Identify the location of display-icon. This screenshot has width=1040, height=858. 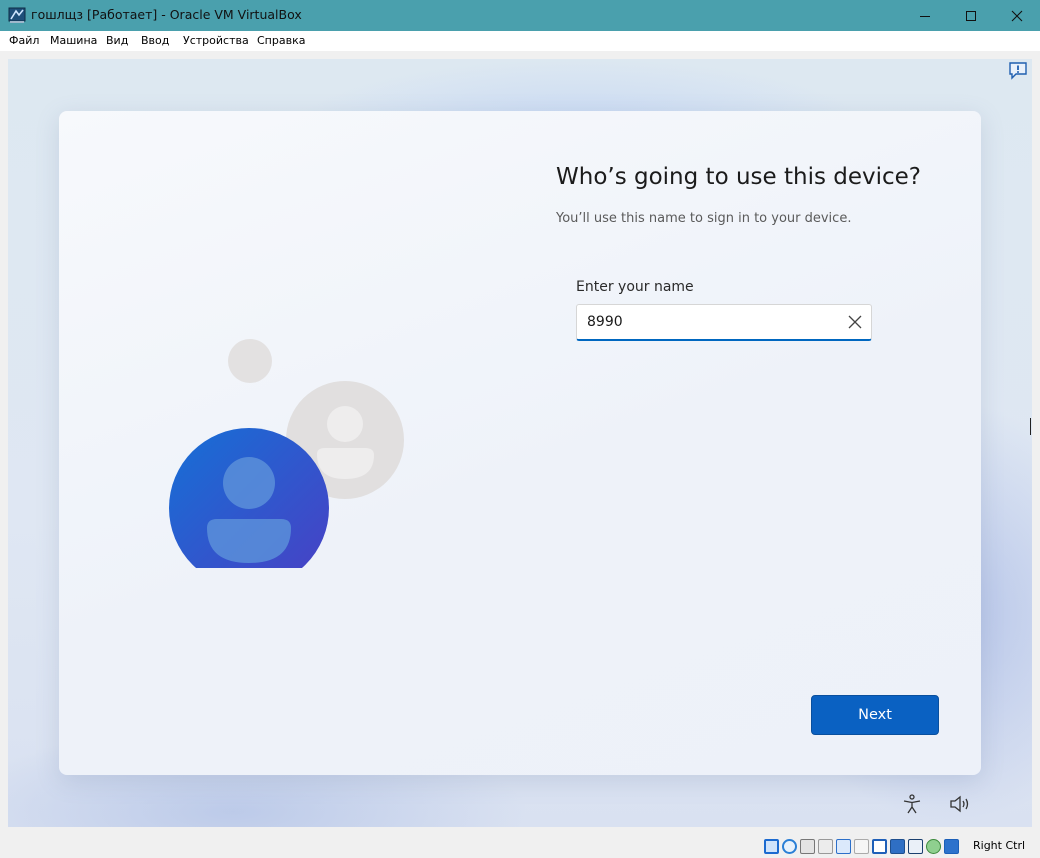
(879, 846).